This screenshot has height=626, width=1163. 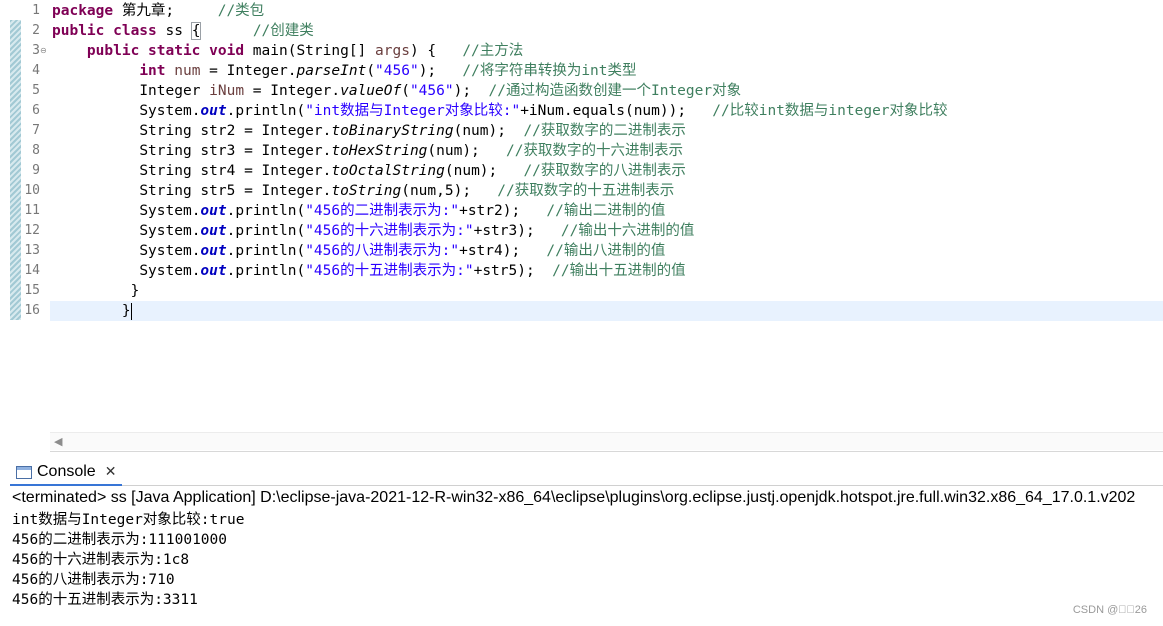 What do you see at coordinates (586, 473) in the screenshot?
I see `console-tab-bar: Console ✕` at bounding box center [586, 473].